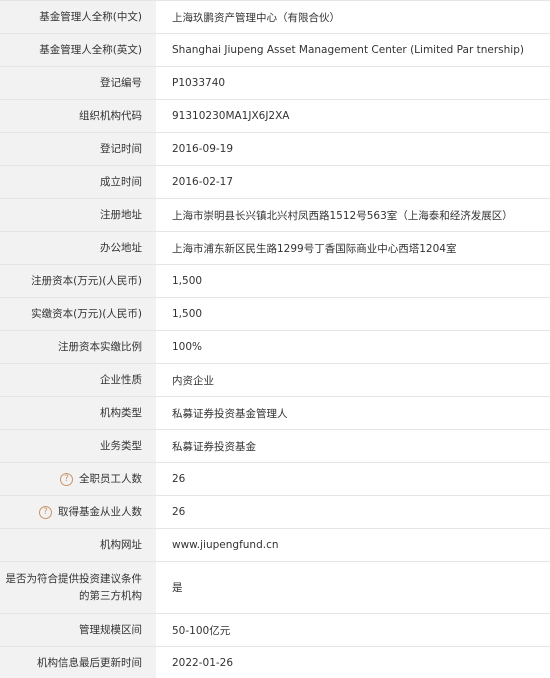 This screenshot has height=678, width=550. Describe the element at coordinates (78, 347) in the screenshot. I see `row-label: 注册资本实缴比例` at that location.